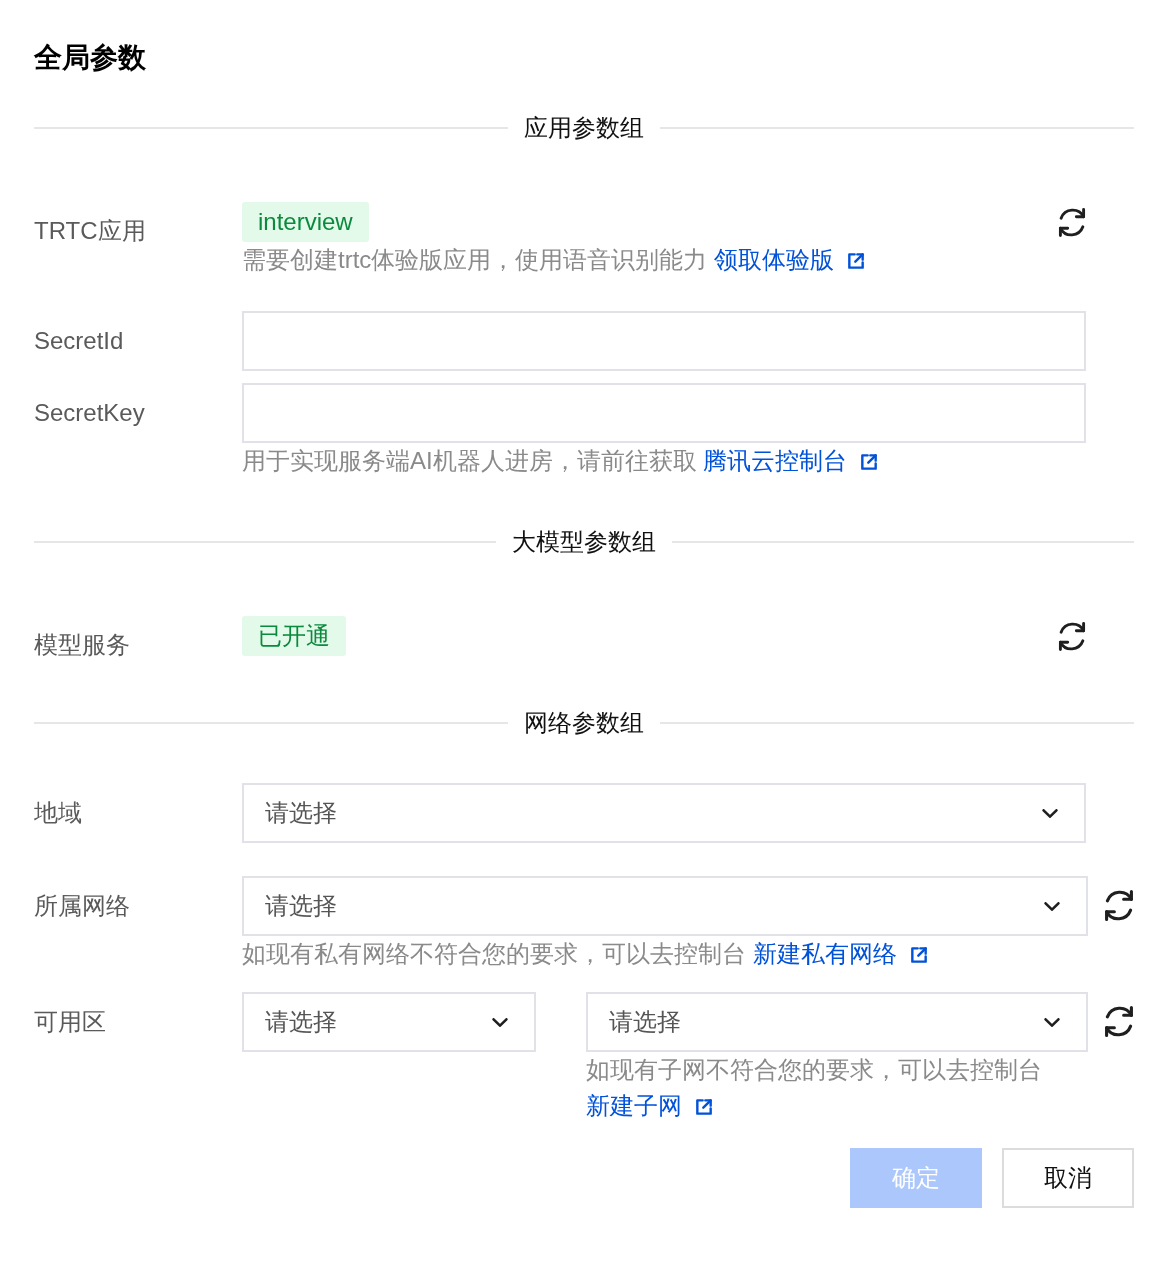 This screenshot has width=1170, height=1270. Describe the element at coordinates (82, 645) in the screenshot. I see `field-label: 模型服务` at that location.